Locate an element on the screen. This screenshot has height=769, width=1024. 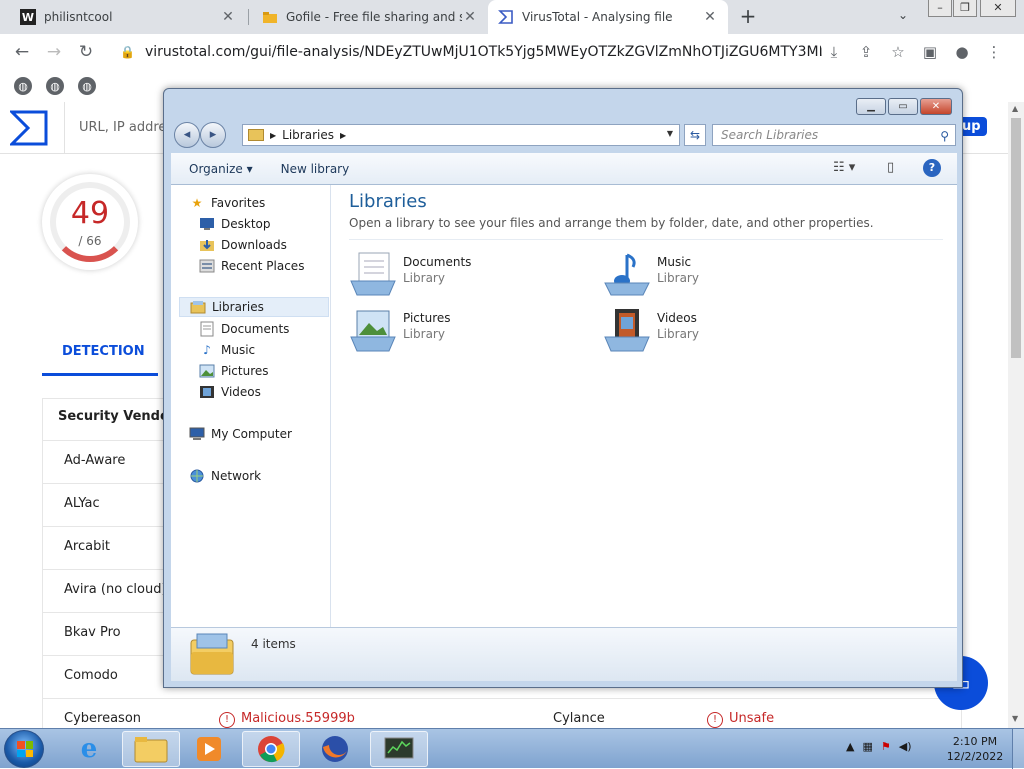
nav-my-computer: My Computer is located at coordinates (268, 434).